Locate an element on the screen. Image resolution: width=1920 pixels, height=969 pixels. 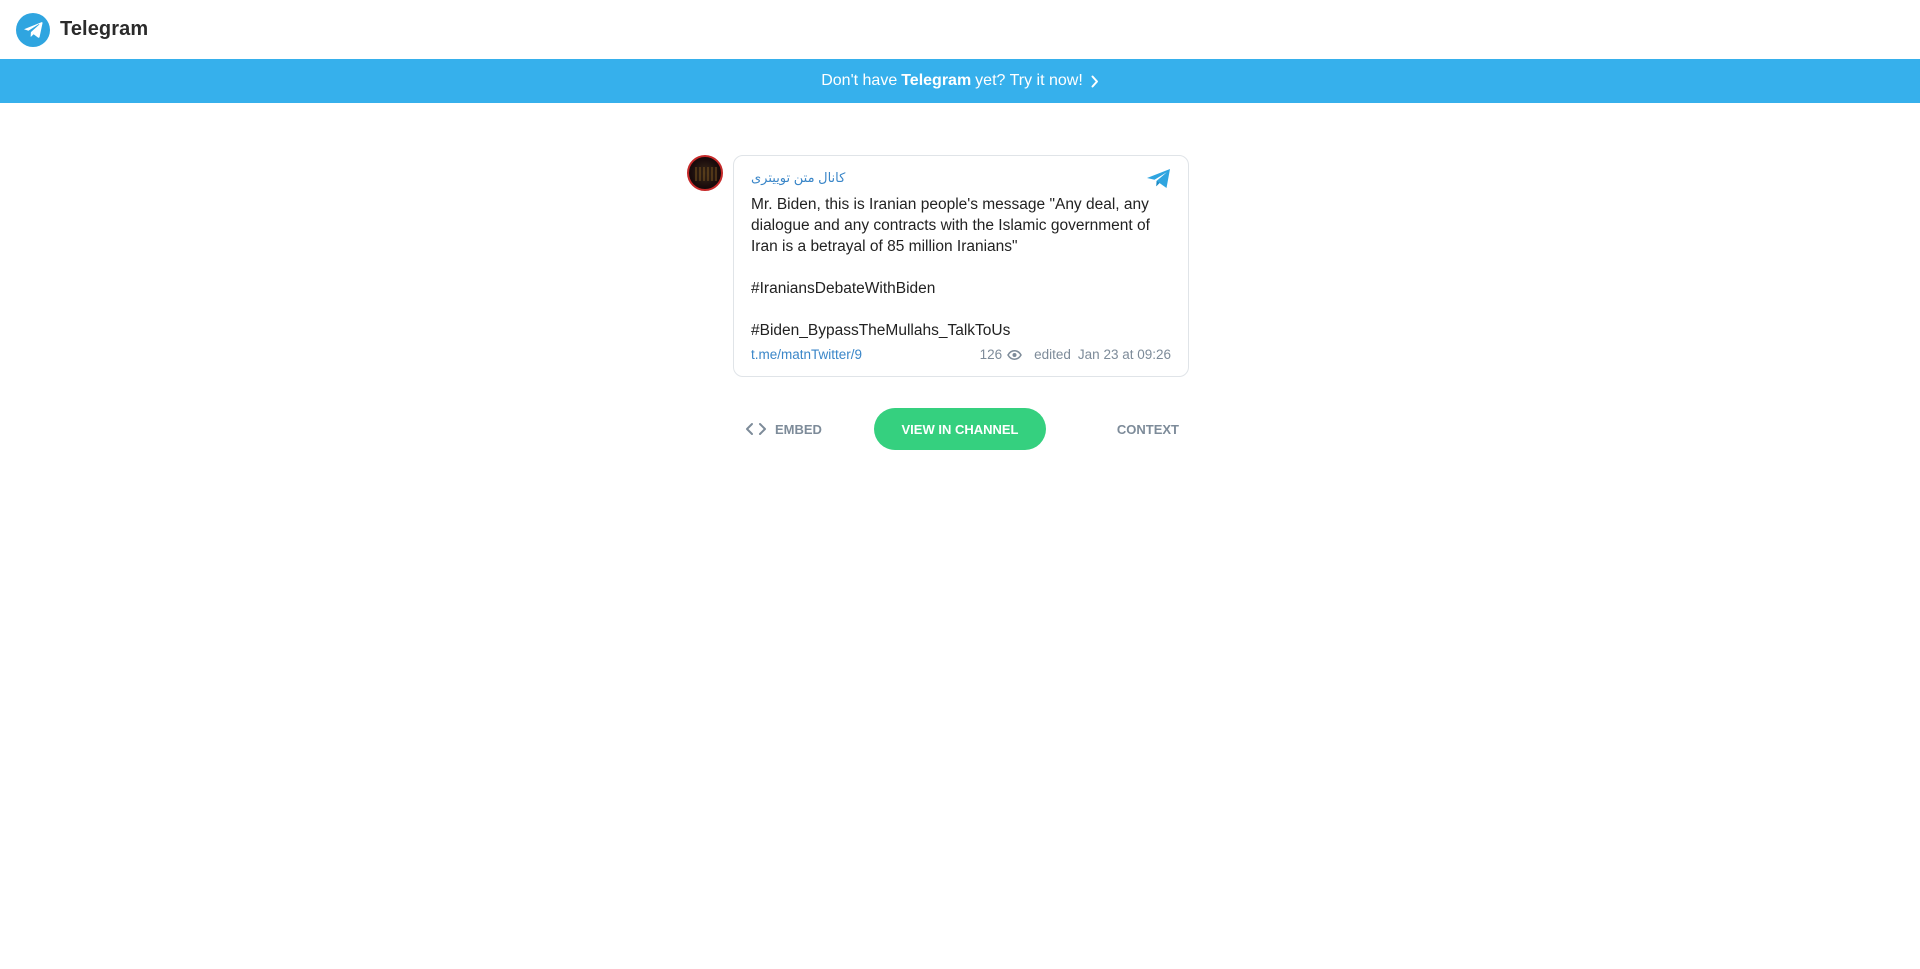
code-icon is located at coordinates (756, 429).